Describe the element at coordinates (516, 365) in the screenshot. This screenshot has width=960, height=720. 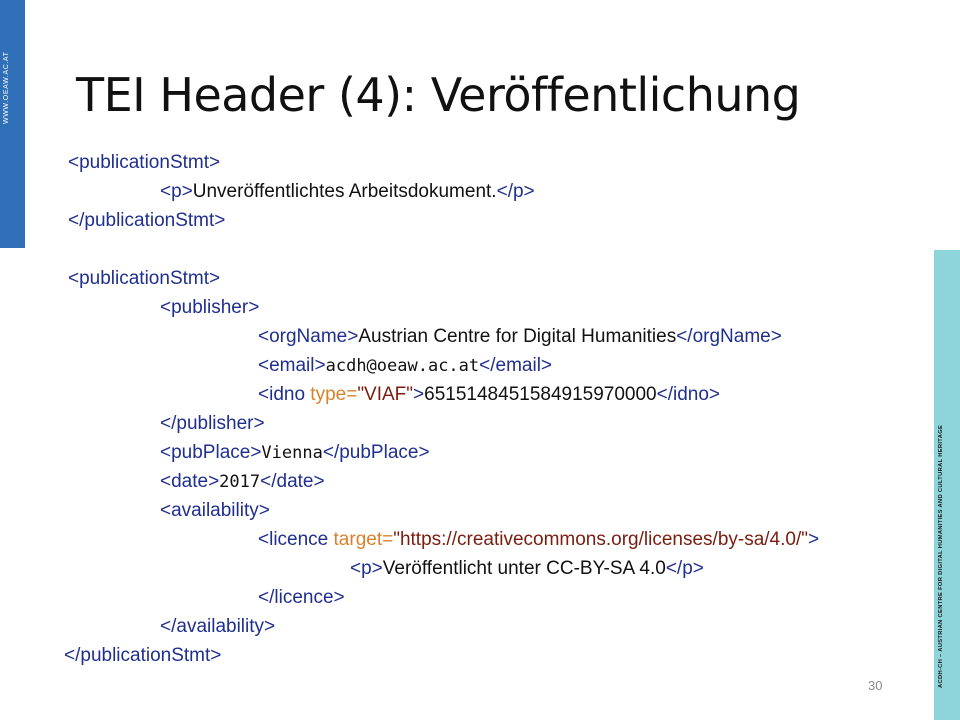
I see `tag-email-close: </email>` at that location.